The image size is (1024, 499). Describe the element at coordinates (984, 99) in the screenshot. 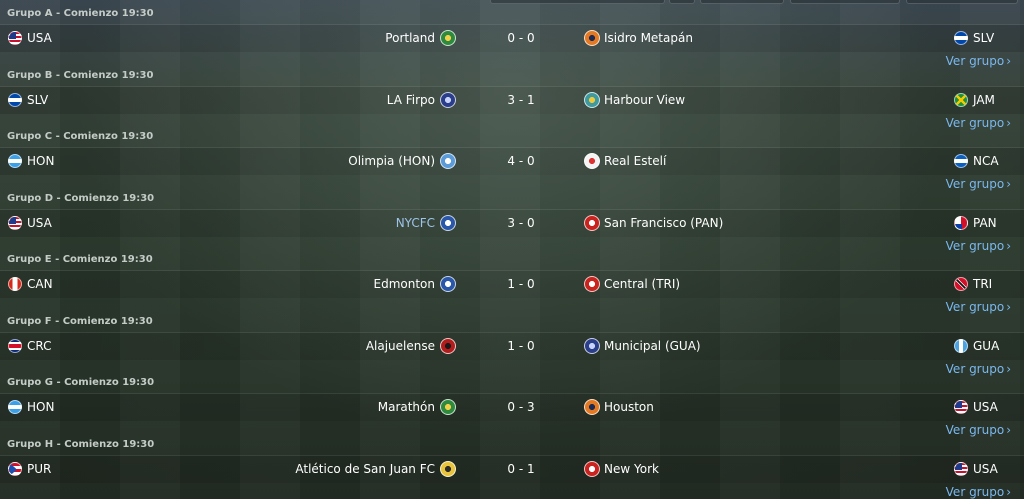

I see `away-nation-code: JAM` at that location.